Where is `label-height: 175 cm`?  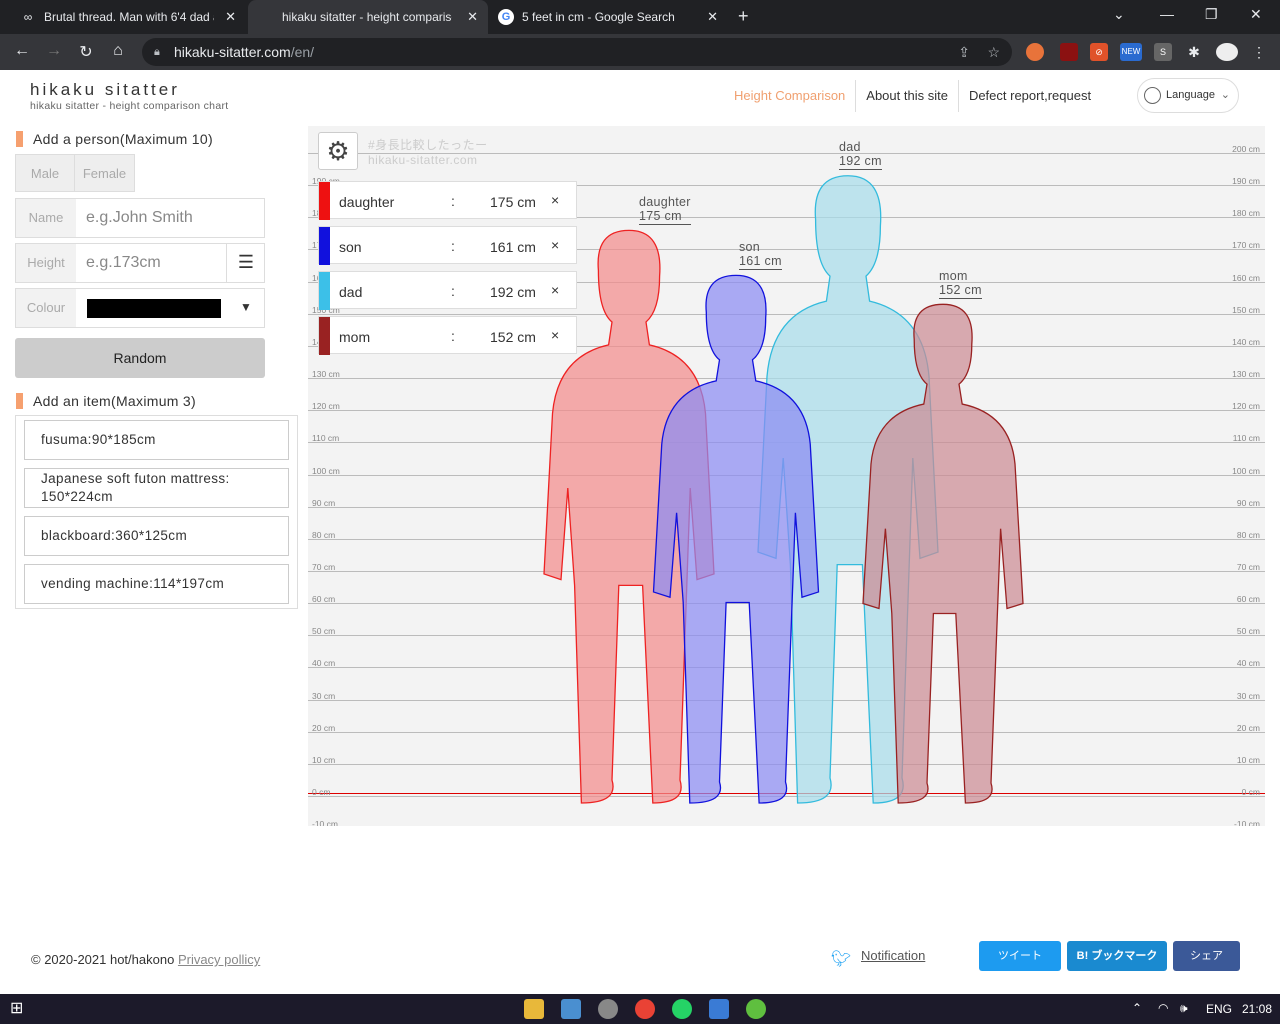
label-height: 175 cm is located at coordinates (665, 217).